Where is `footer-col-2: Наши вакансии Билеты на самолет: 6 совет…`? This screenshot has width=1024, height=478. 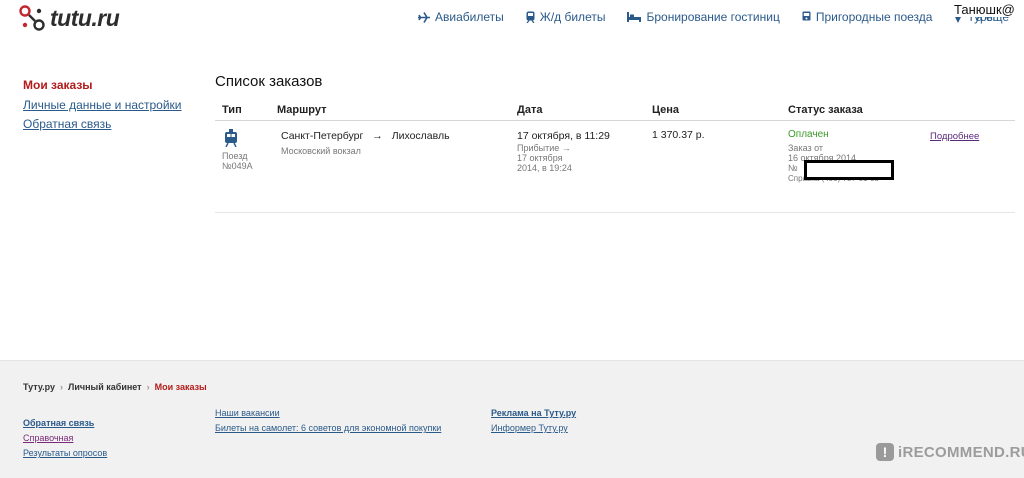 footer-col-2: Наши вакансии Билеты на самолет: 6 совет… is located at coordinates (328, 421).